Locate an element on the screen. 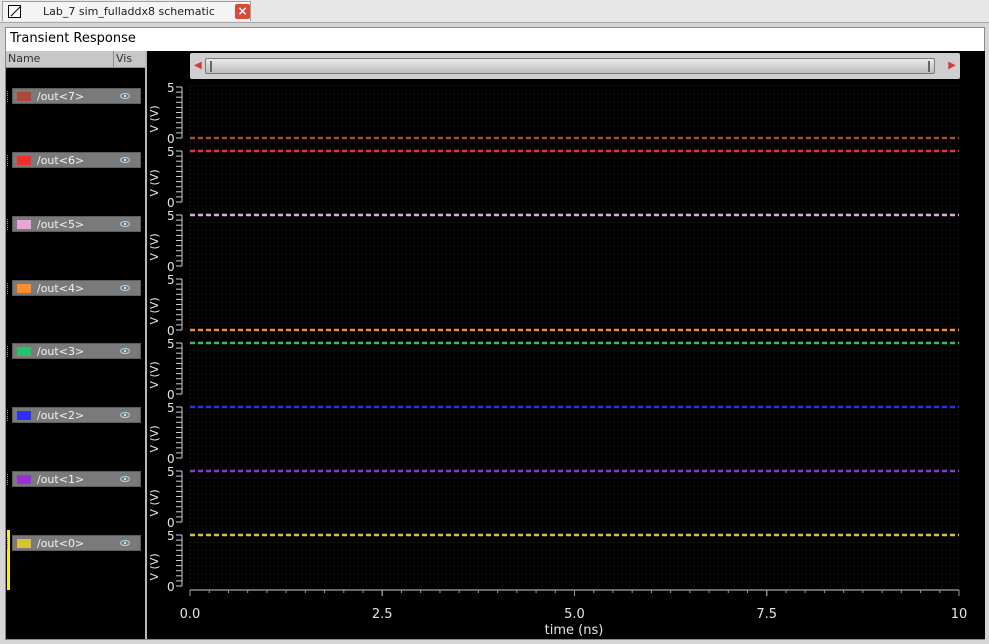 The height and width of the screenshot is (644, 989). vis-column-header: Vis is located at coordinates (129, 59).